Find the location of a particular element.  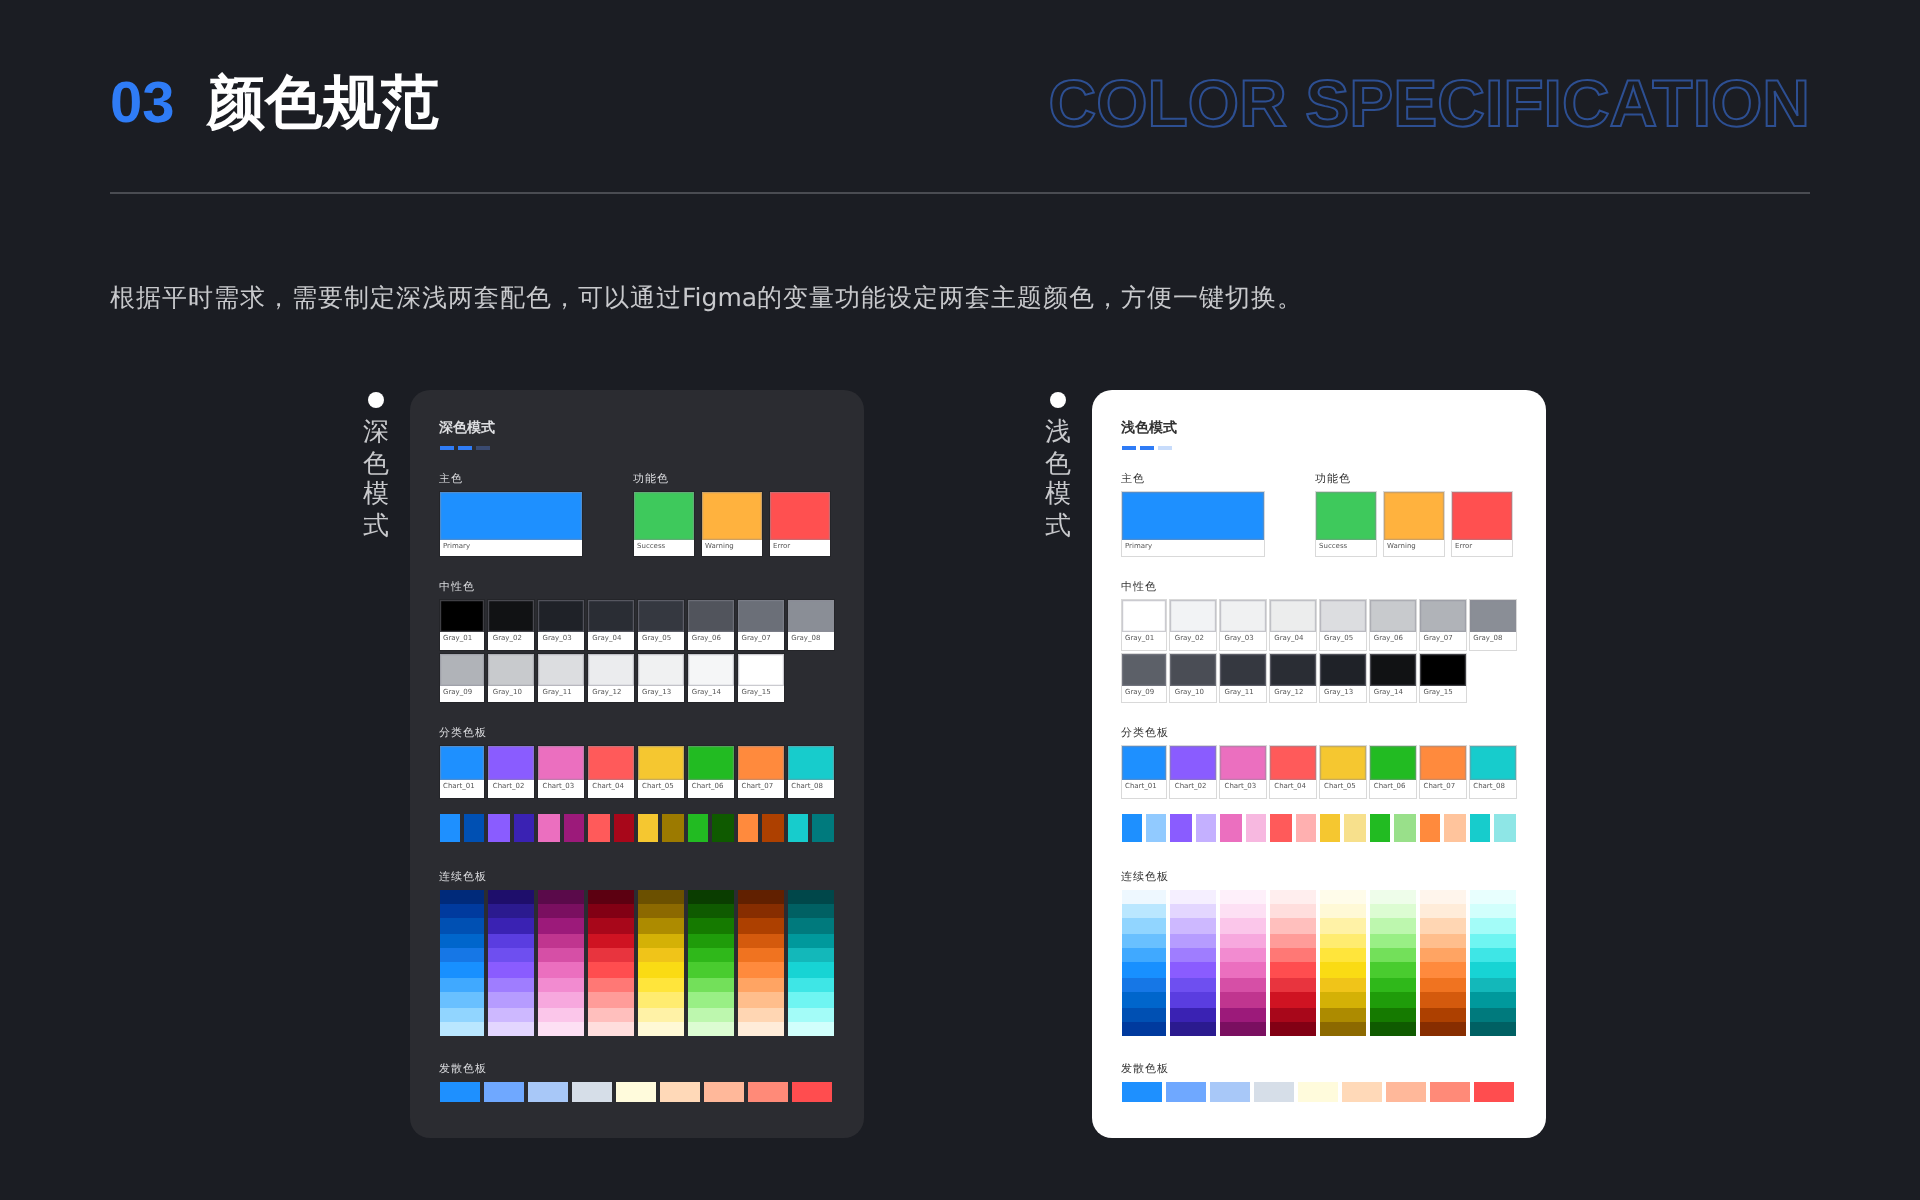

page-title: 颜色规范 is located at coordinates (322, 103).